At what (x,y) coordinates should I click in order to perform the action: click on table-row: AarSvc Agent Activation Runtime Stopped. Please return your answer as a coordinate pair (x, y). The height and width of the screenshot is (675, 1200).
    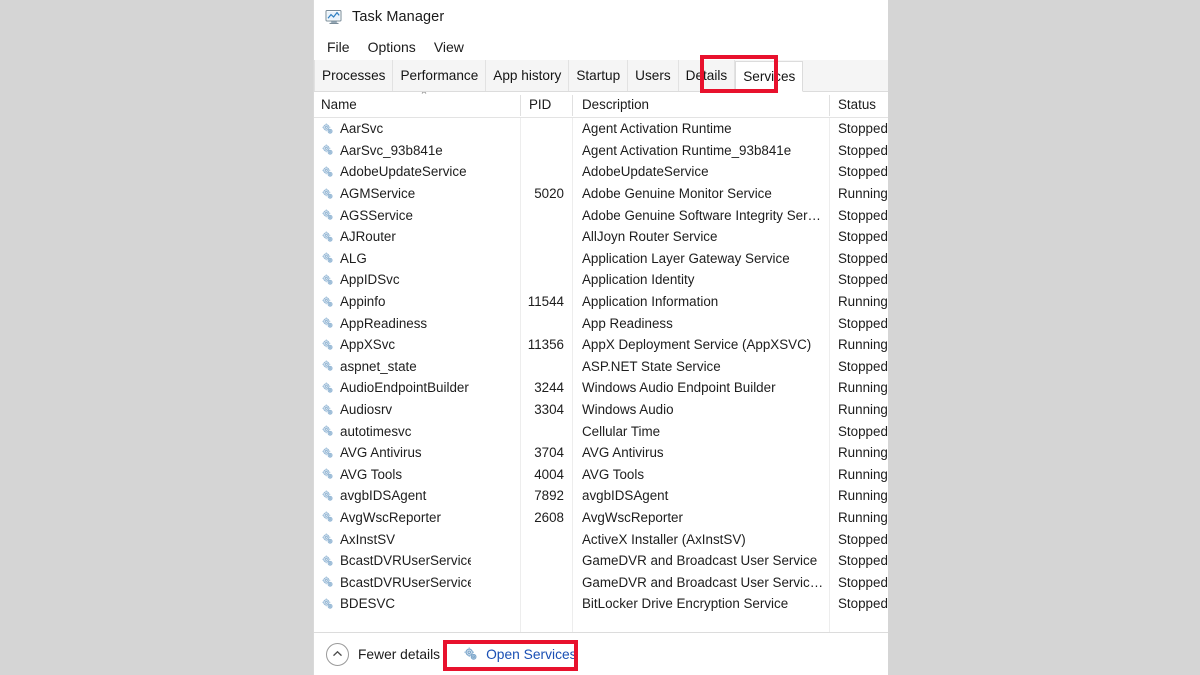
    Looking at the image, I should click on (601, 129).